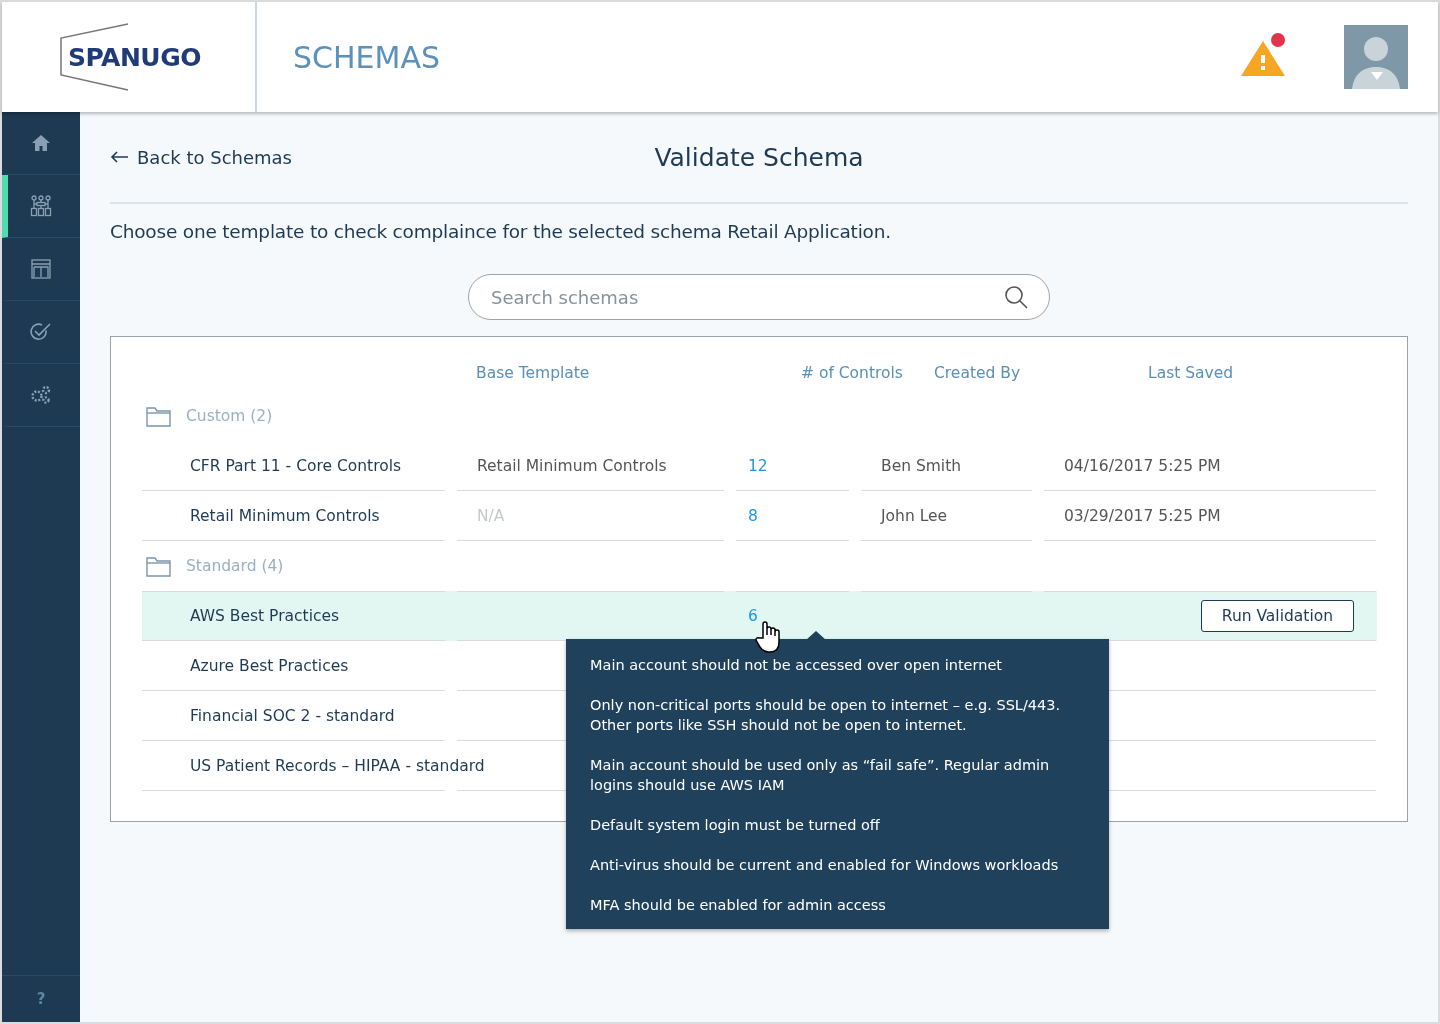 The width and height of the screenshot is (1440, 1024). What do you see at coordinates (753, 616) in the screenshot?
I see `controls-count: 6` at bounding box center [753, 616].